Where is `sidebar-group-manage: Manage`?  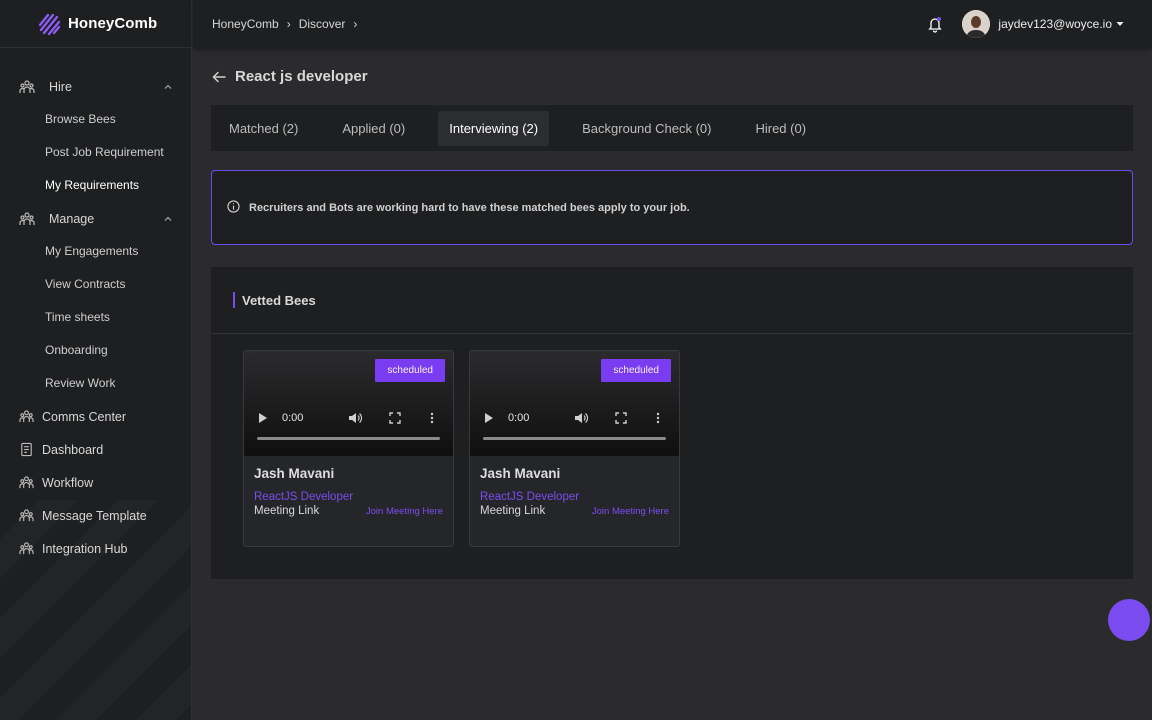 sidebar-group-manage: Manage is located at coordinates (95, 218).